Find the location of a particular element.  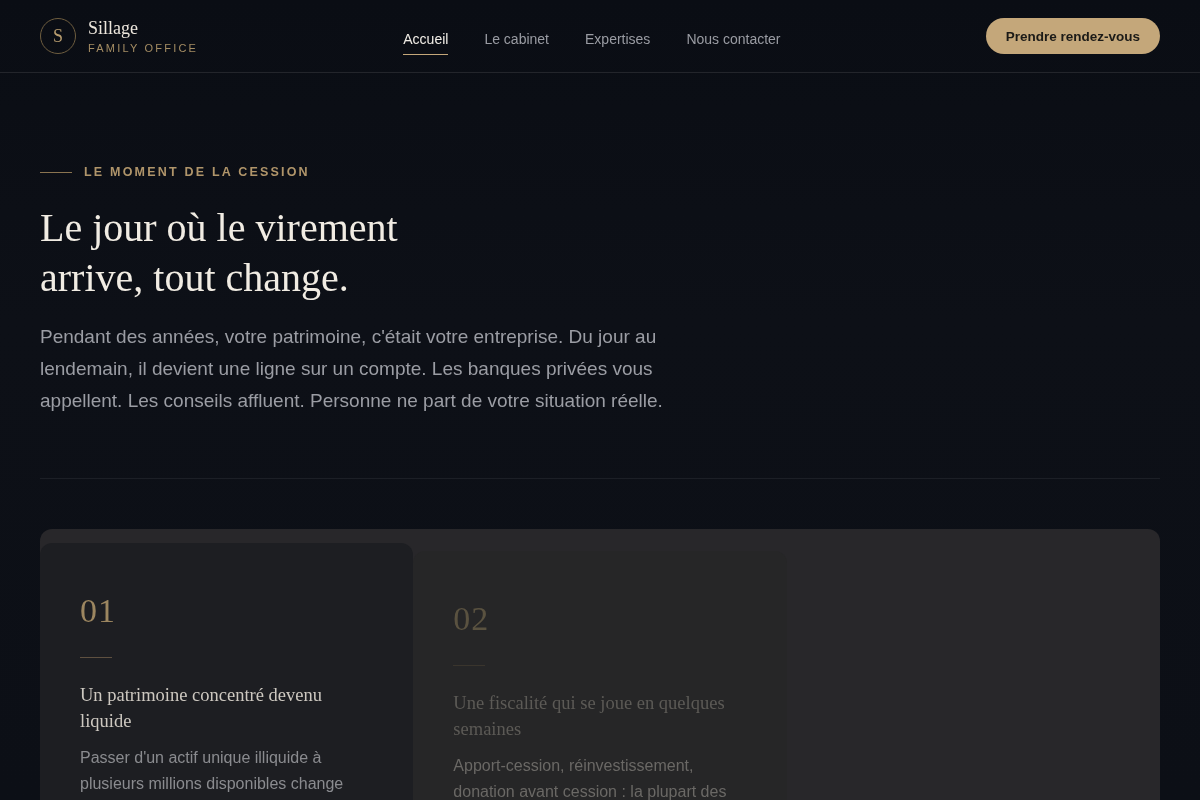

card-number: 01 is located at coordinates (98, 611).